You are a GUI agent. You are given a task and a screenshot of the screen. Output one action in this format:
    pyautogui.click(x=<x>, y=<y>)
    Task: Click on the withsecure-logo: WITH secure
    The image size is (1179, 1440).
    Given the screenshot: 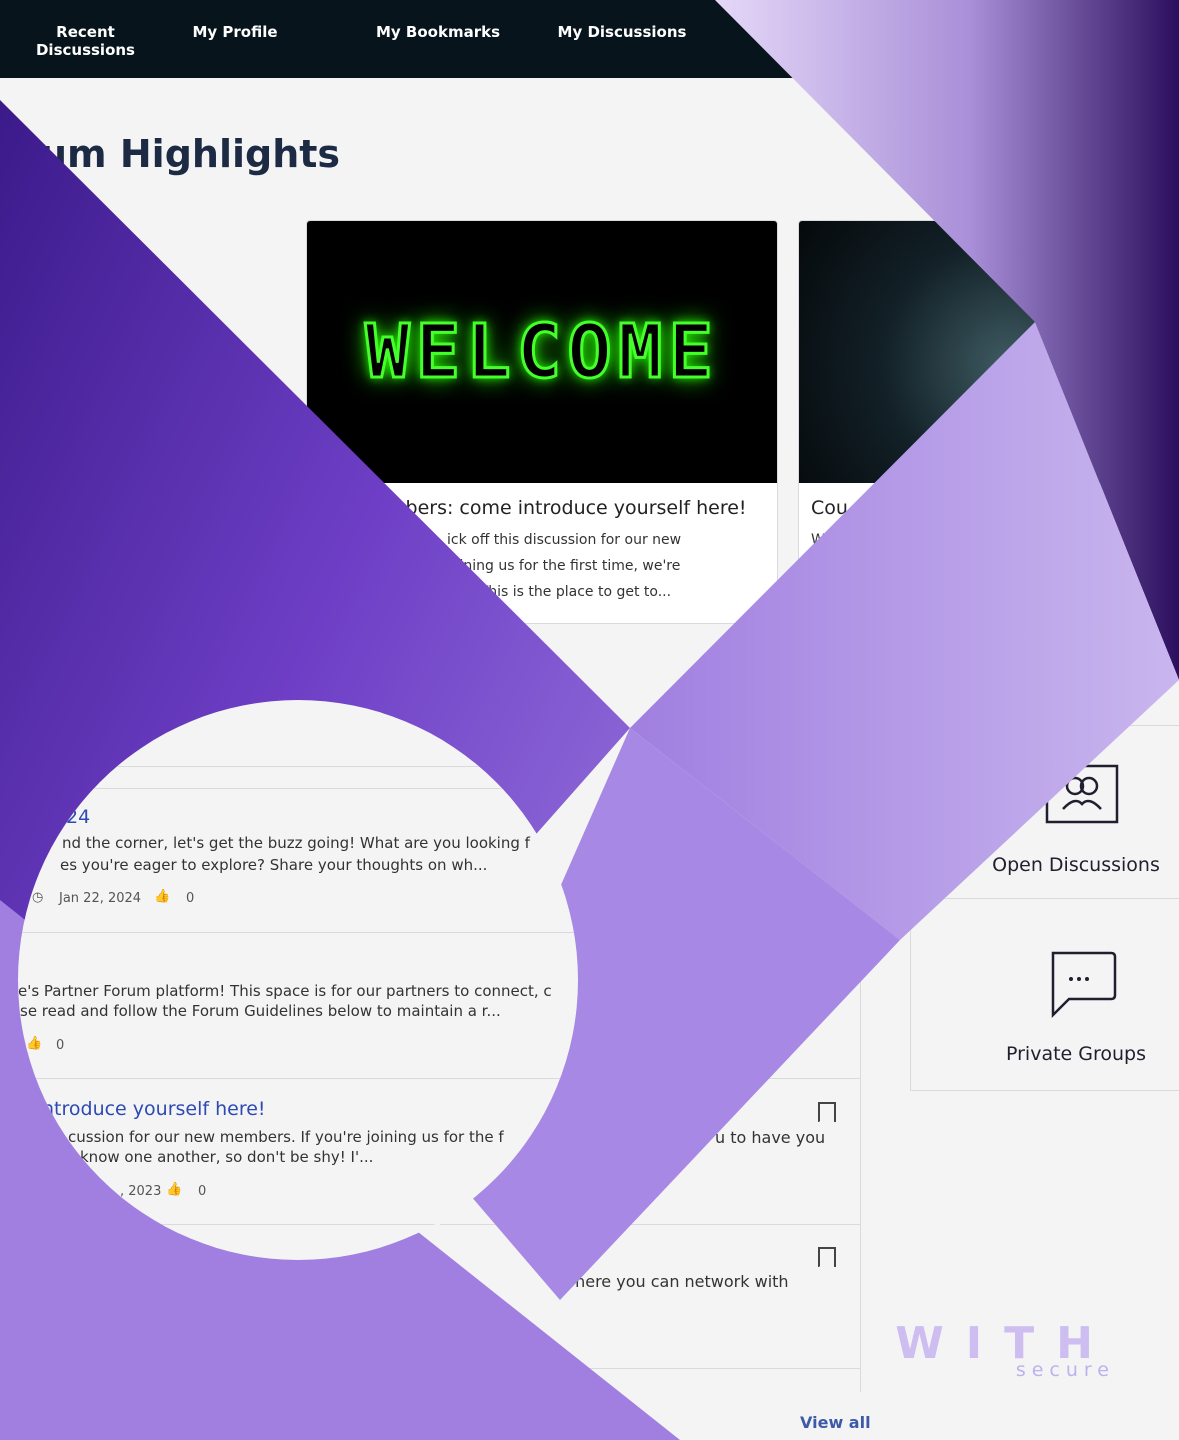 What is the action you would take?
    pyautogui.click(x=1000, y=1349)
    